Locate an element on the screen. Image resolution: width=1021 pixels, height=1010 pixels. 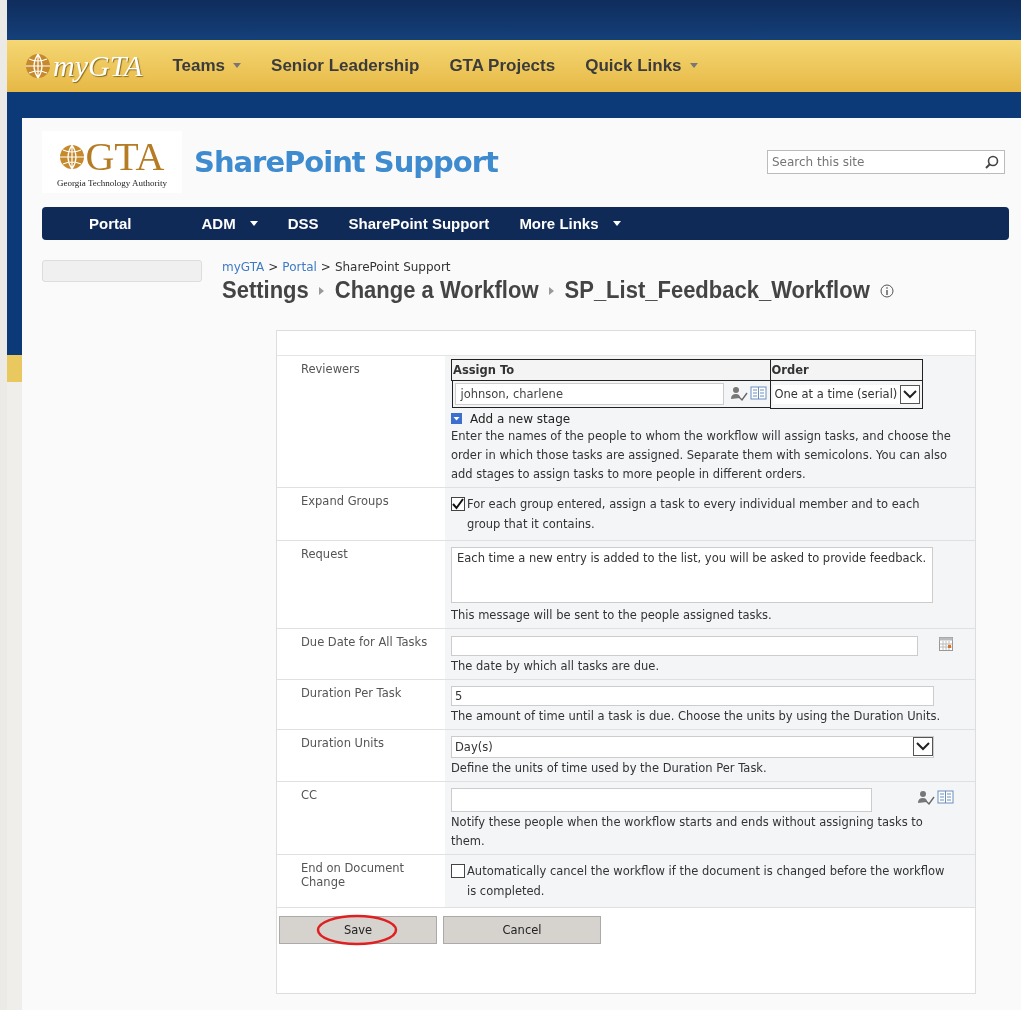
search-icon is located at coordinates (992, 162).